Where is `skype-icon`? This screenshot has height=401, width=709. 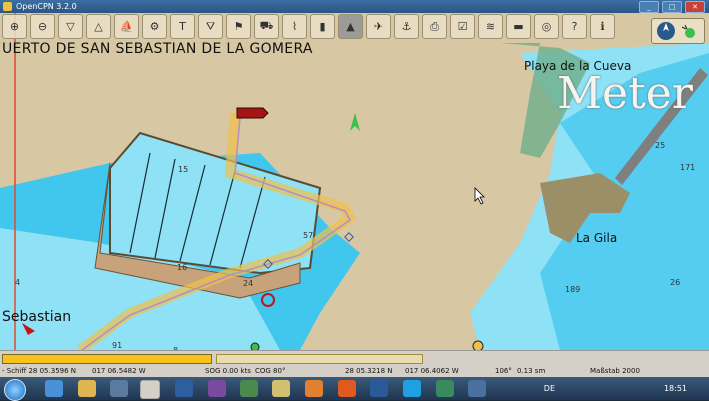 skype-icon is located at coordinates (412, 388).